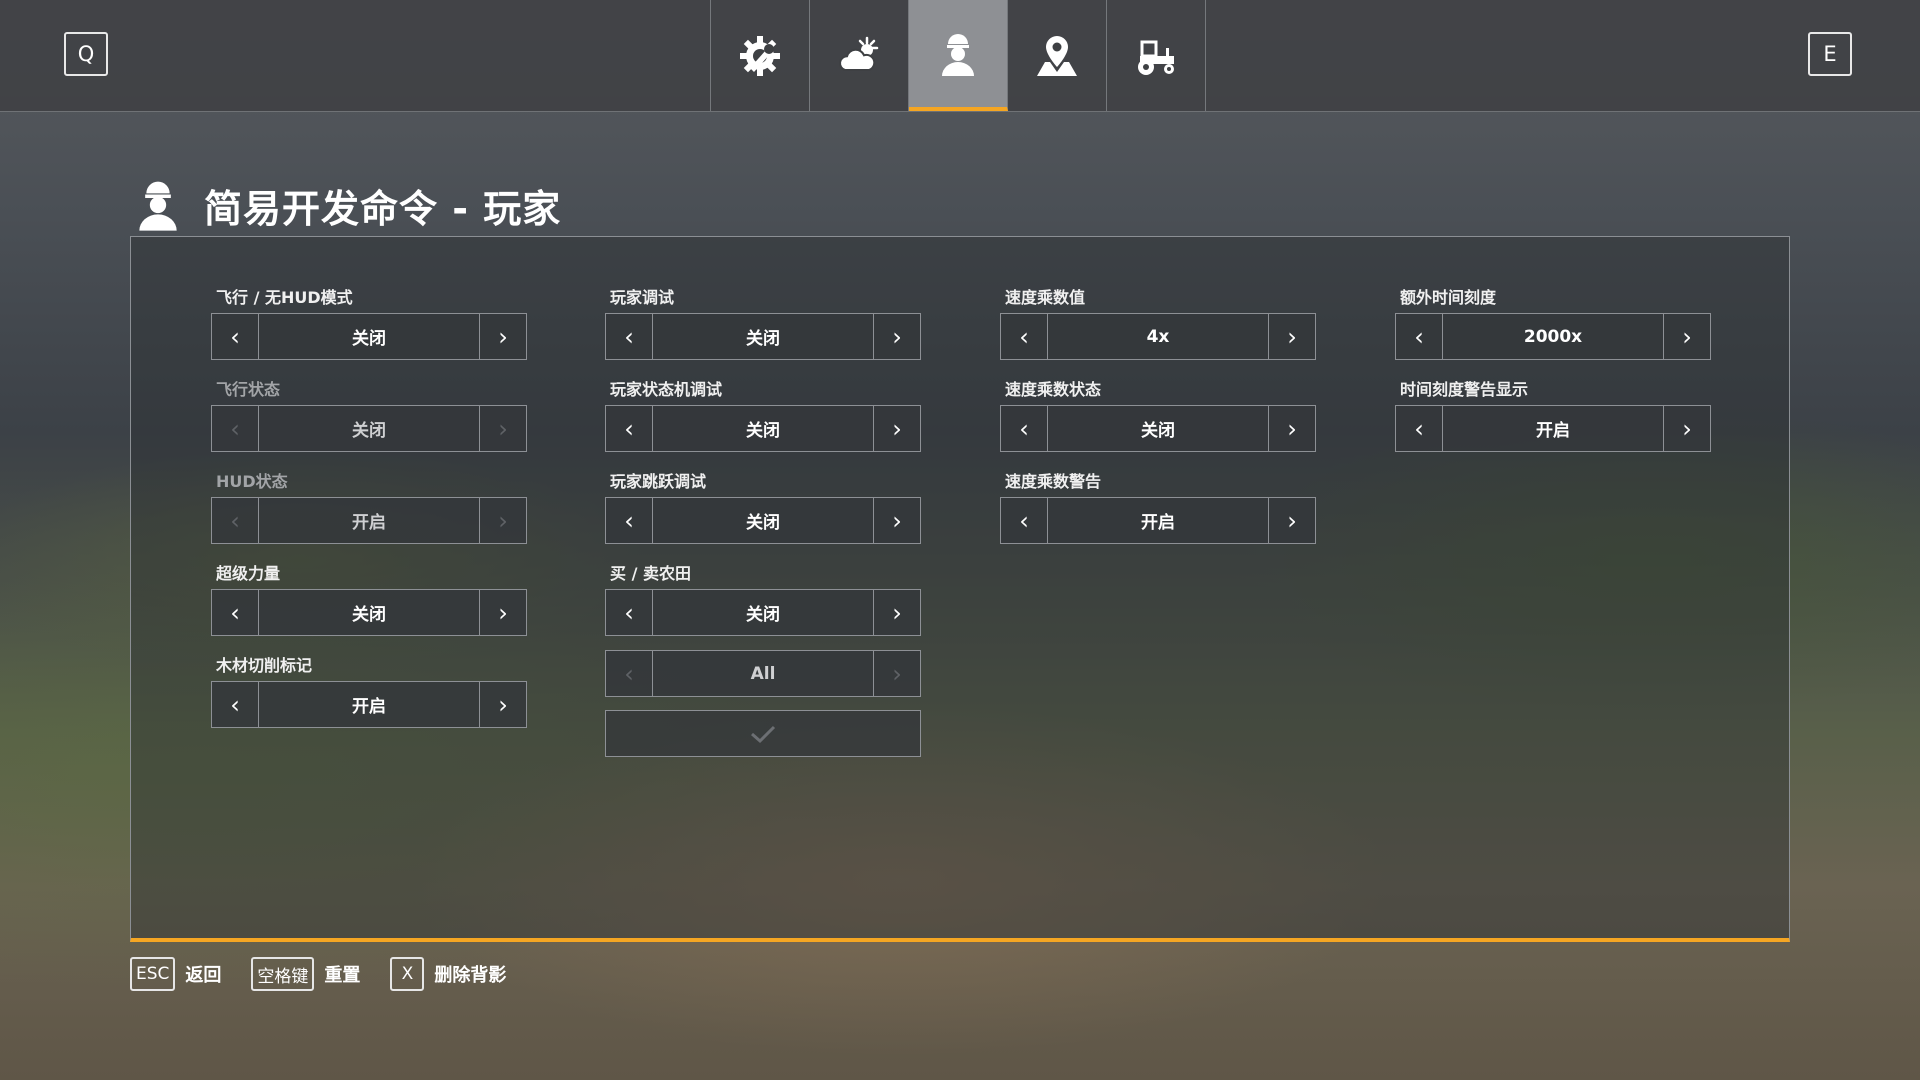  Describe the element at coordinates (248, 389) in the screenshot. I see `setting-label: 飞行状态` at that location.